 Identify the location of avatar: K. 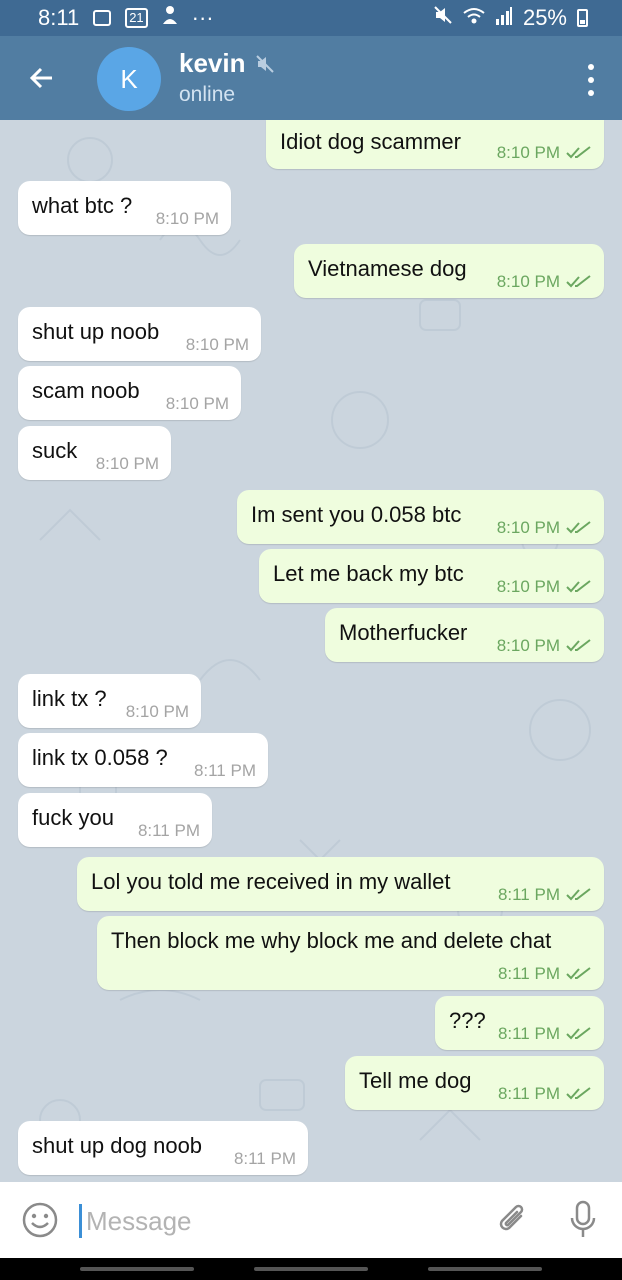
(129, 79).